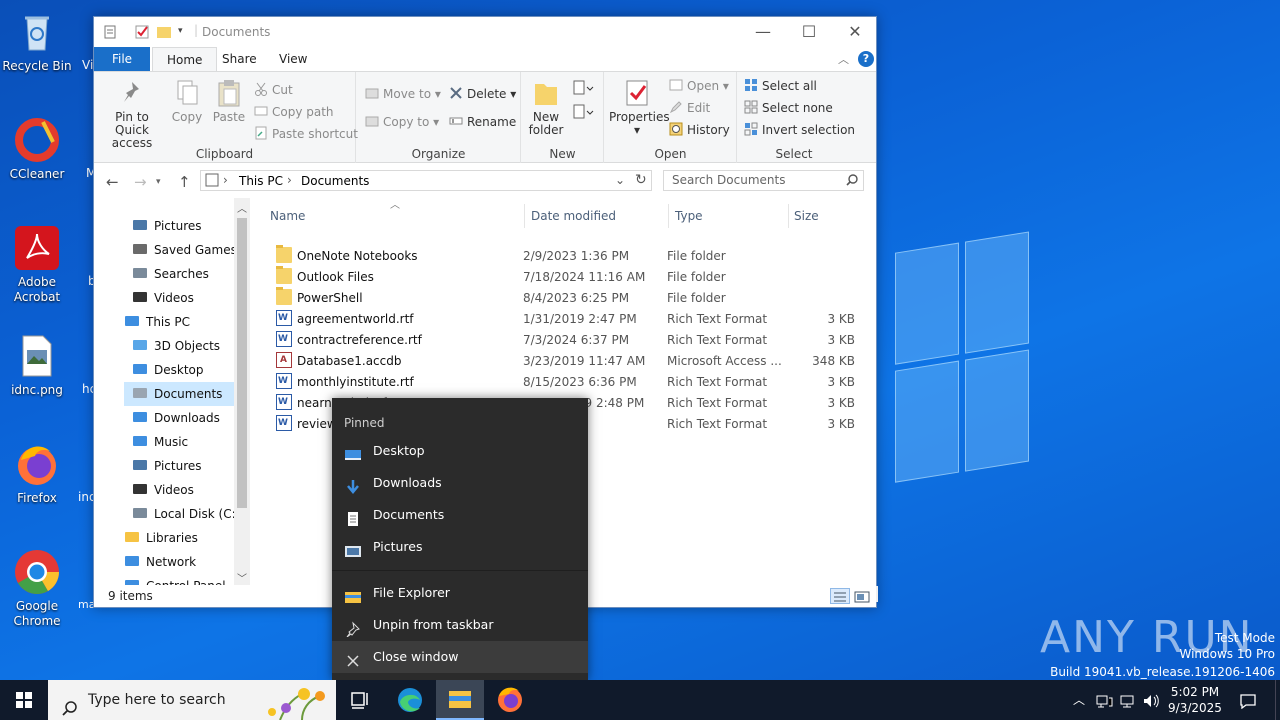 The image size is (1280, 720). What do you see at coordinates (641, 180) in the screenshot?
I see `refresh-button: ↻` at bounding box center [641, 180].